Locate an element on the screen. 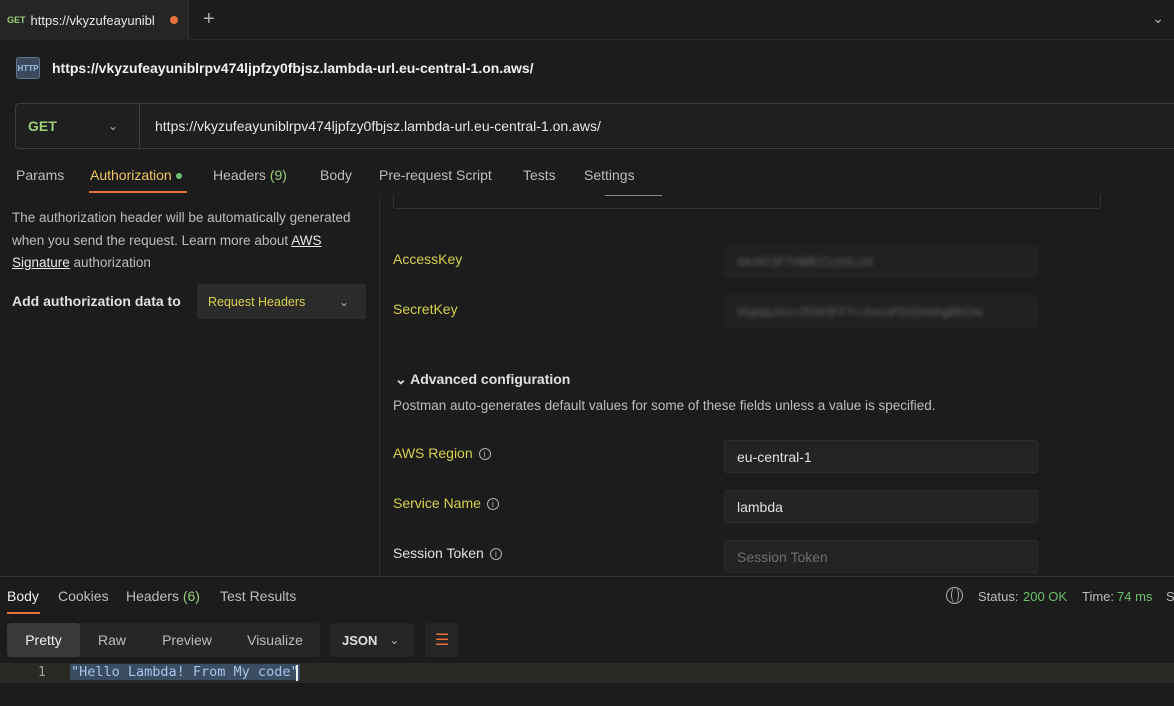 The width and height of the screenshot is (1174, 706). request-tab: GET https://vkyzufeayunibl is located at coordinates (94, 20).